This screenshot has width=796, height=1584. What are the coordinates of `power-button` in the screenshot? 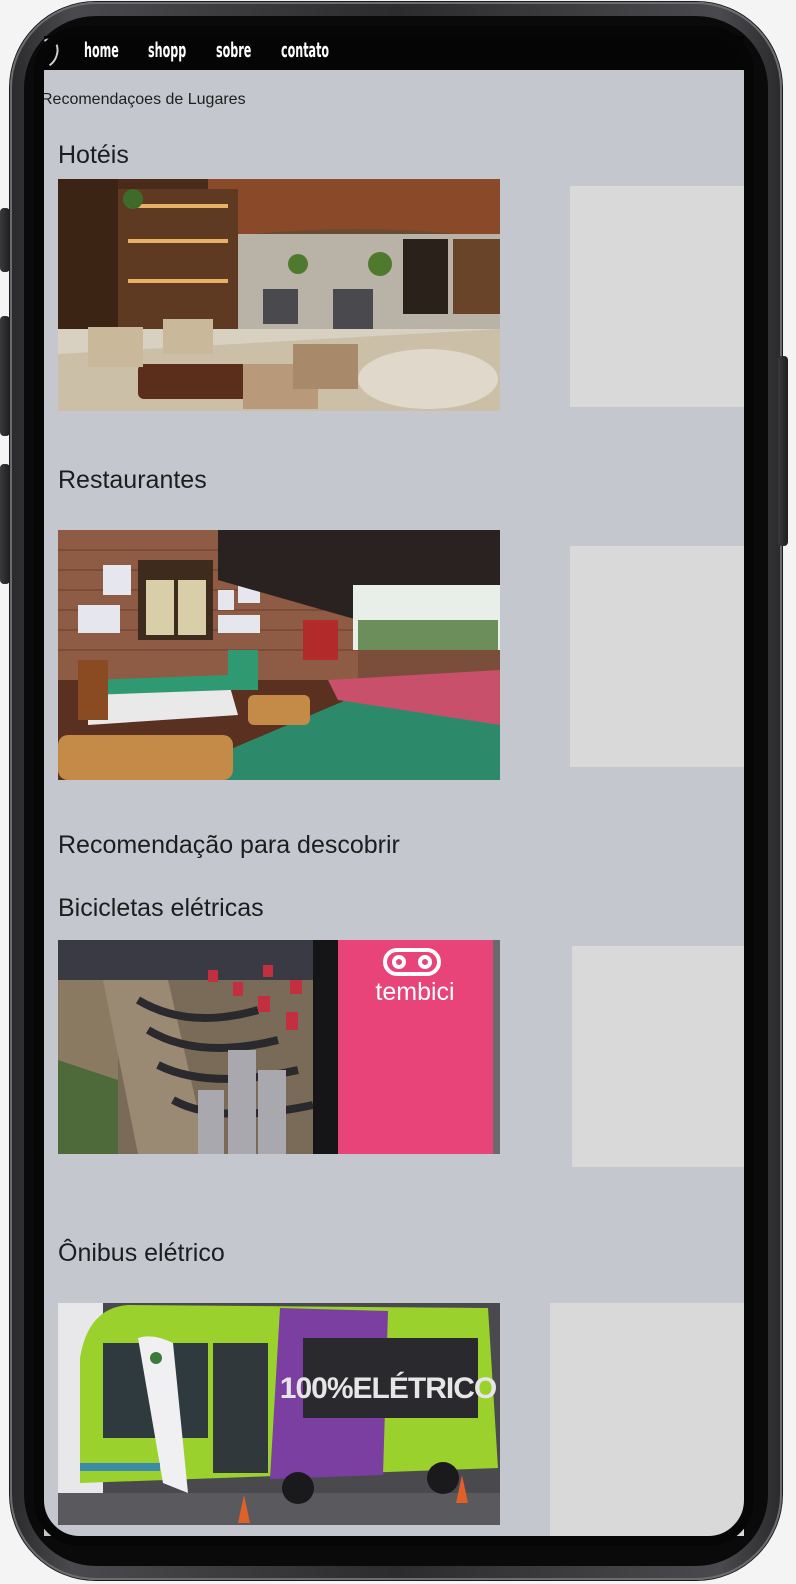 It's located at (783, 451).